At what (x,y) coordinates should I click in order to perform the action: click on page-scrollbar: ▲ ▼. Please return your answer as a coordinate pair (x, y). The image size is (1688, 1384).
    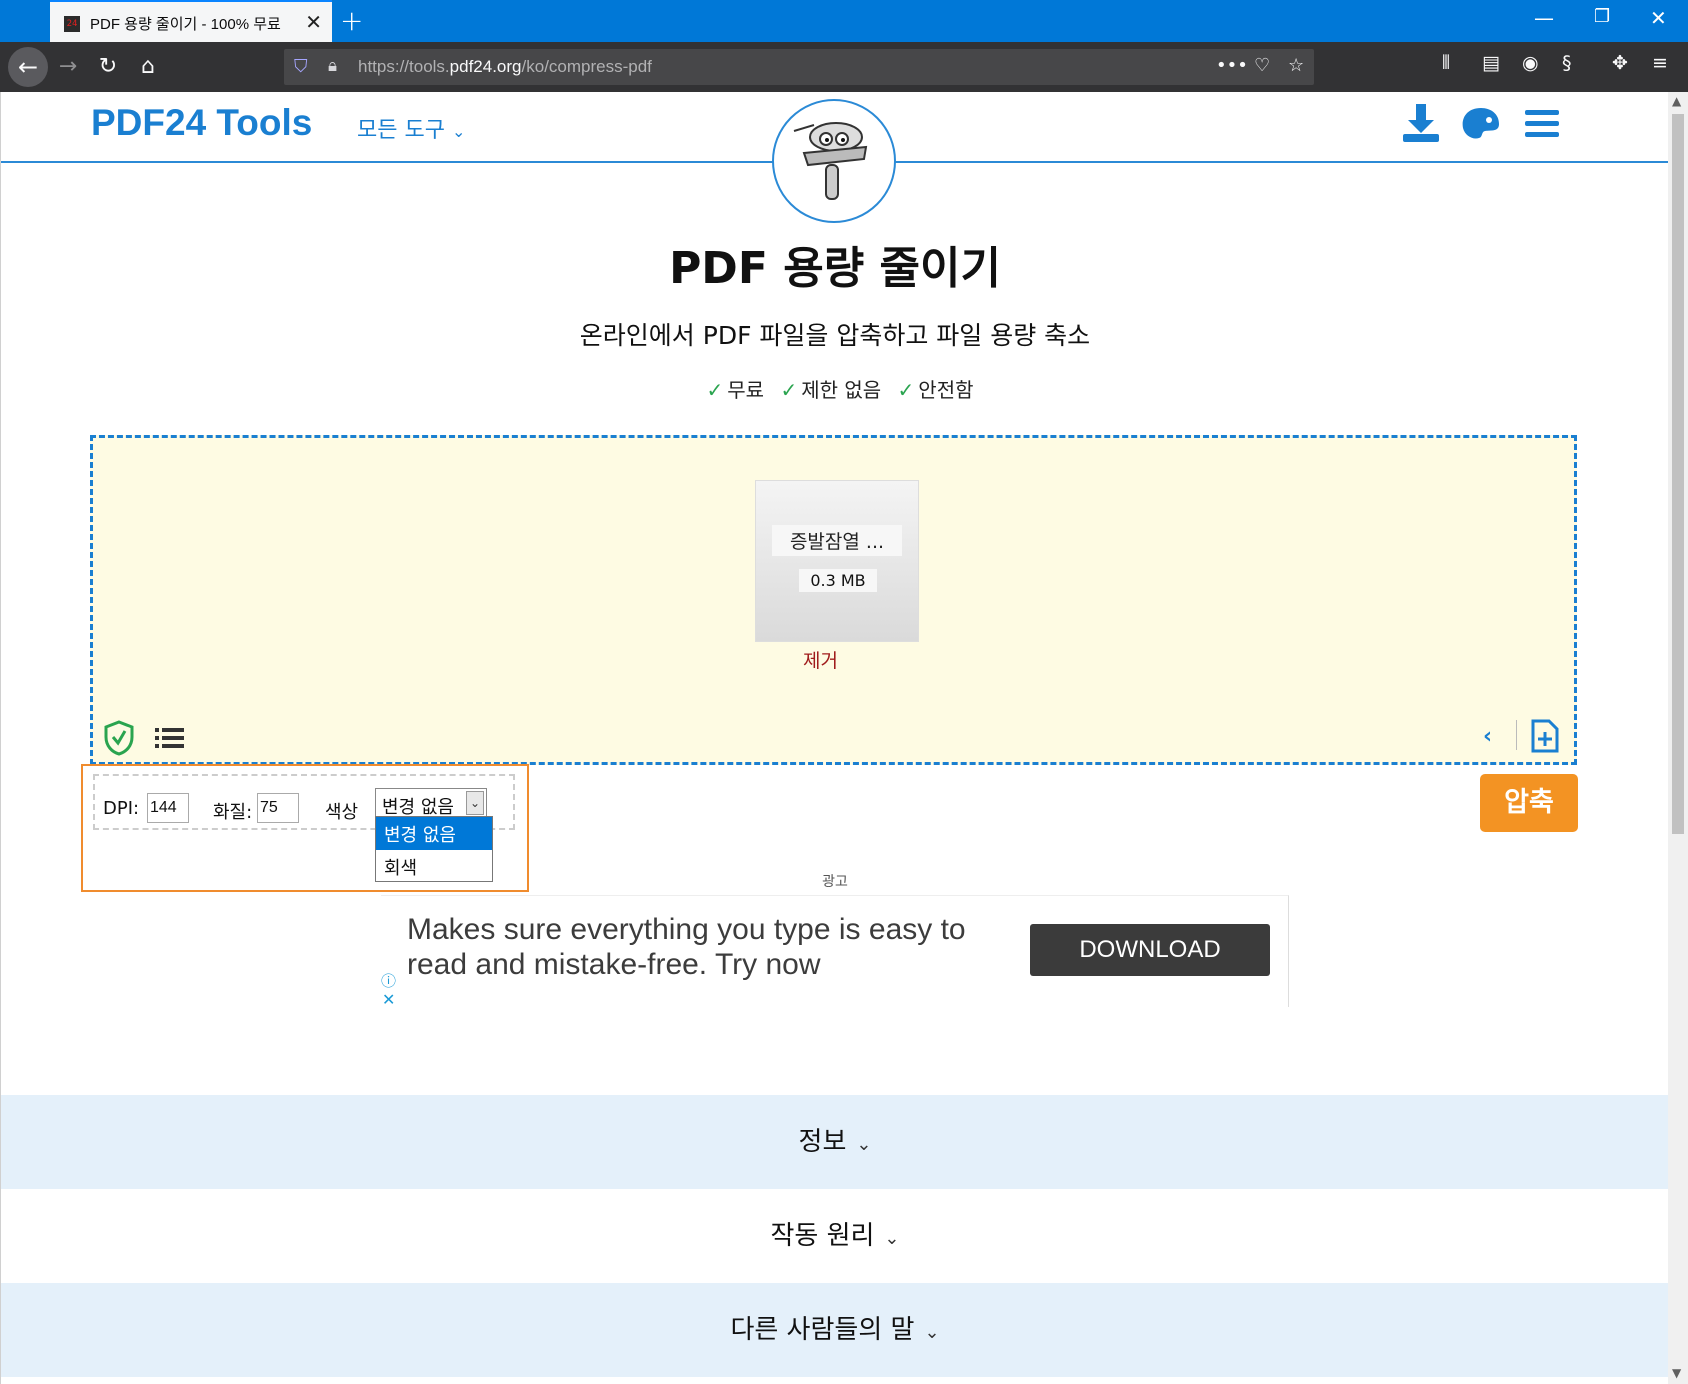
    Looking at the image, I should click on (1678, 738).